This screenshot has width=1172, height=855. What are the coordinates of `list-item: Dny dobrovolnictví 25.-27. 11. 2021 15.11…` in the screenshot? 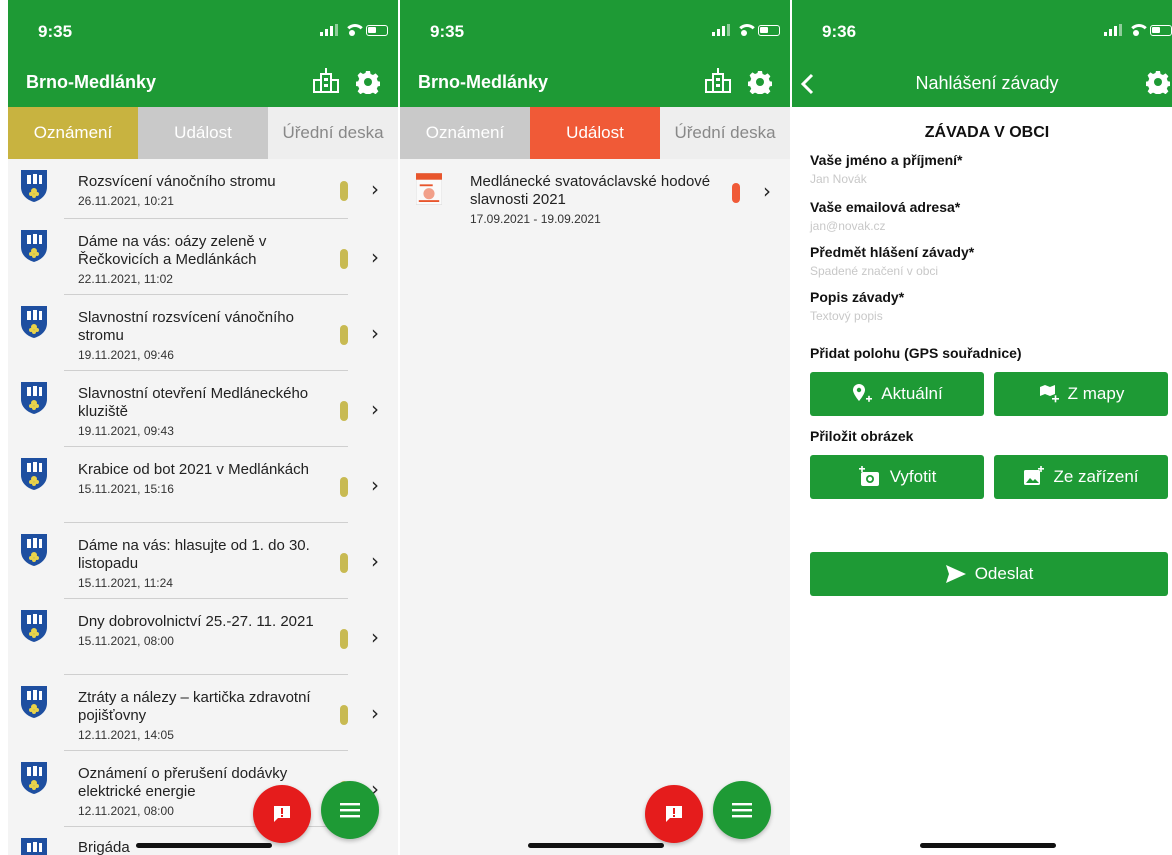 It's located at (203, 637).